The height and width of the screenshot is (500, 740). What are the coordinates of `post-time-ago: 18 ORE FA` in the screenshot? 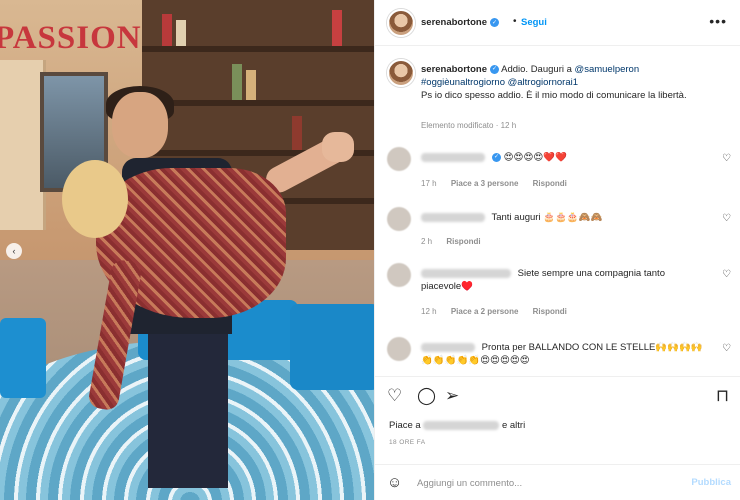 It's located at (407, 442).